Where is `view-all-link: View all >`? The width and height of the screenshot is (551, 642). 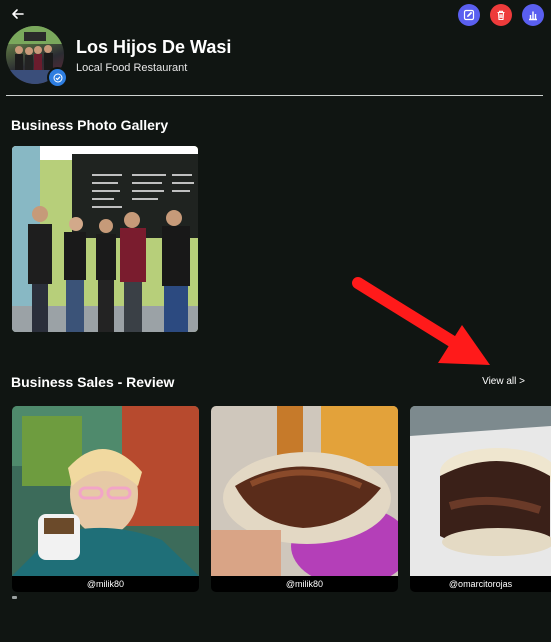
view-all-link: View all > is located at coordinates (503, 381).